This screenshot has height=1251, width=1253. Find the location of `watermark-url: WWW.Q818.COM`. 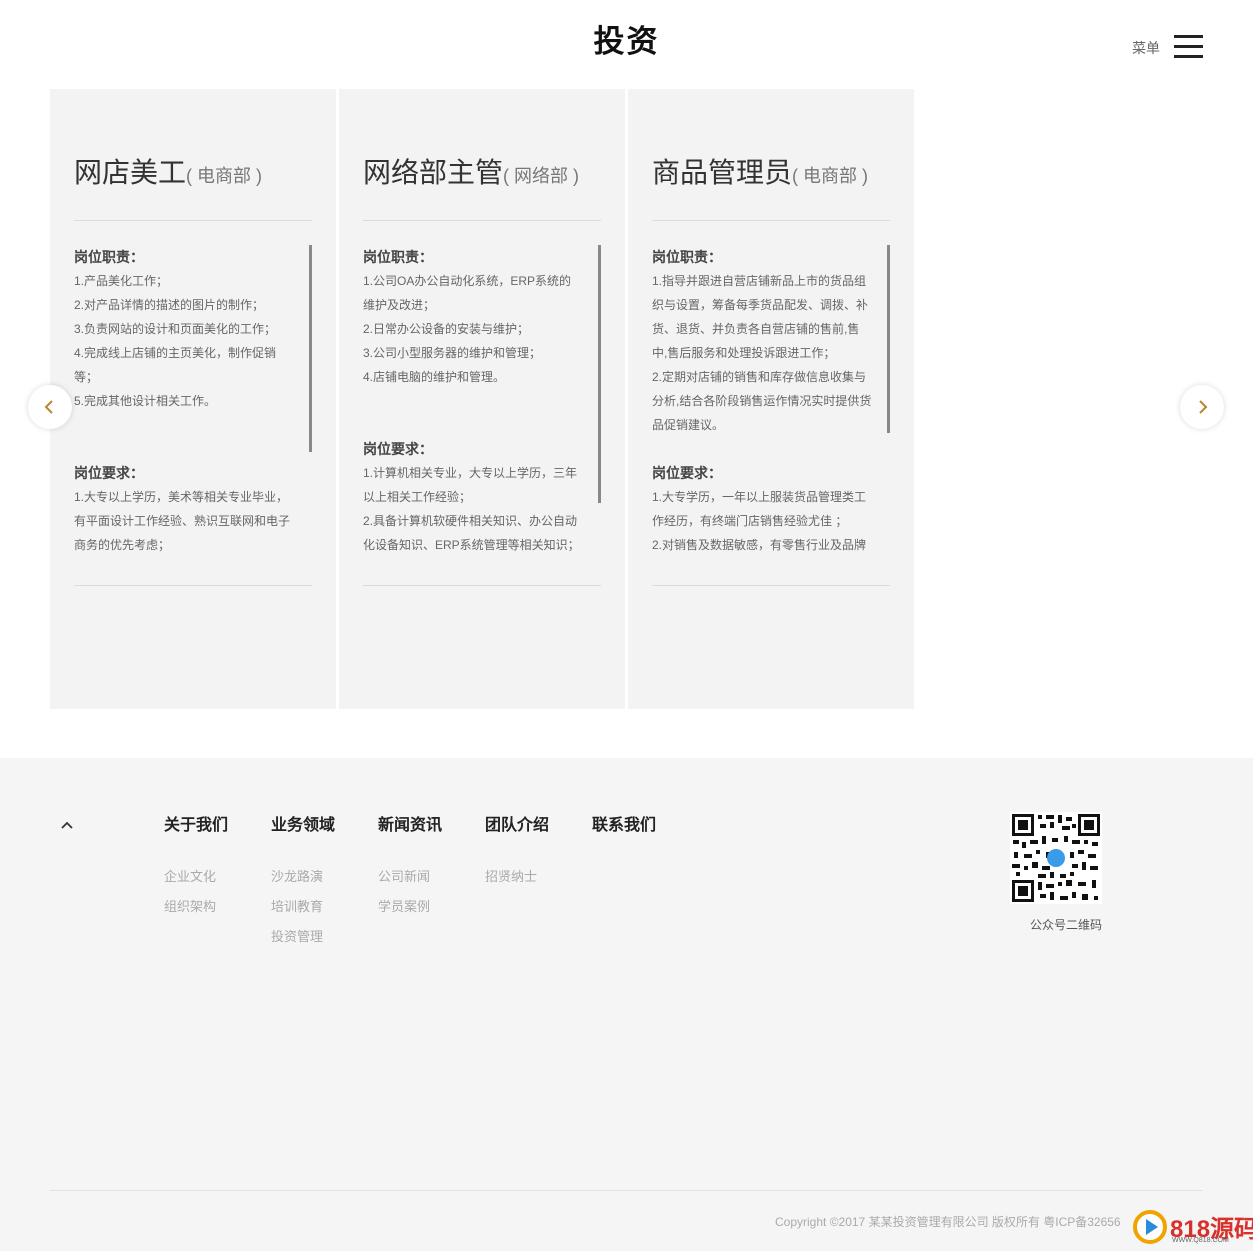

watermark-url: WWW.Q818.COM is located at coordinates (1200, 1240).